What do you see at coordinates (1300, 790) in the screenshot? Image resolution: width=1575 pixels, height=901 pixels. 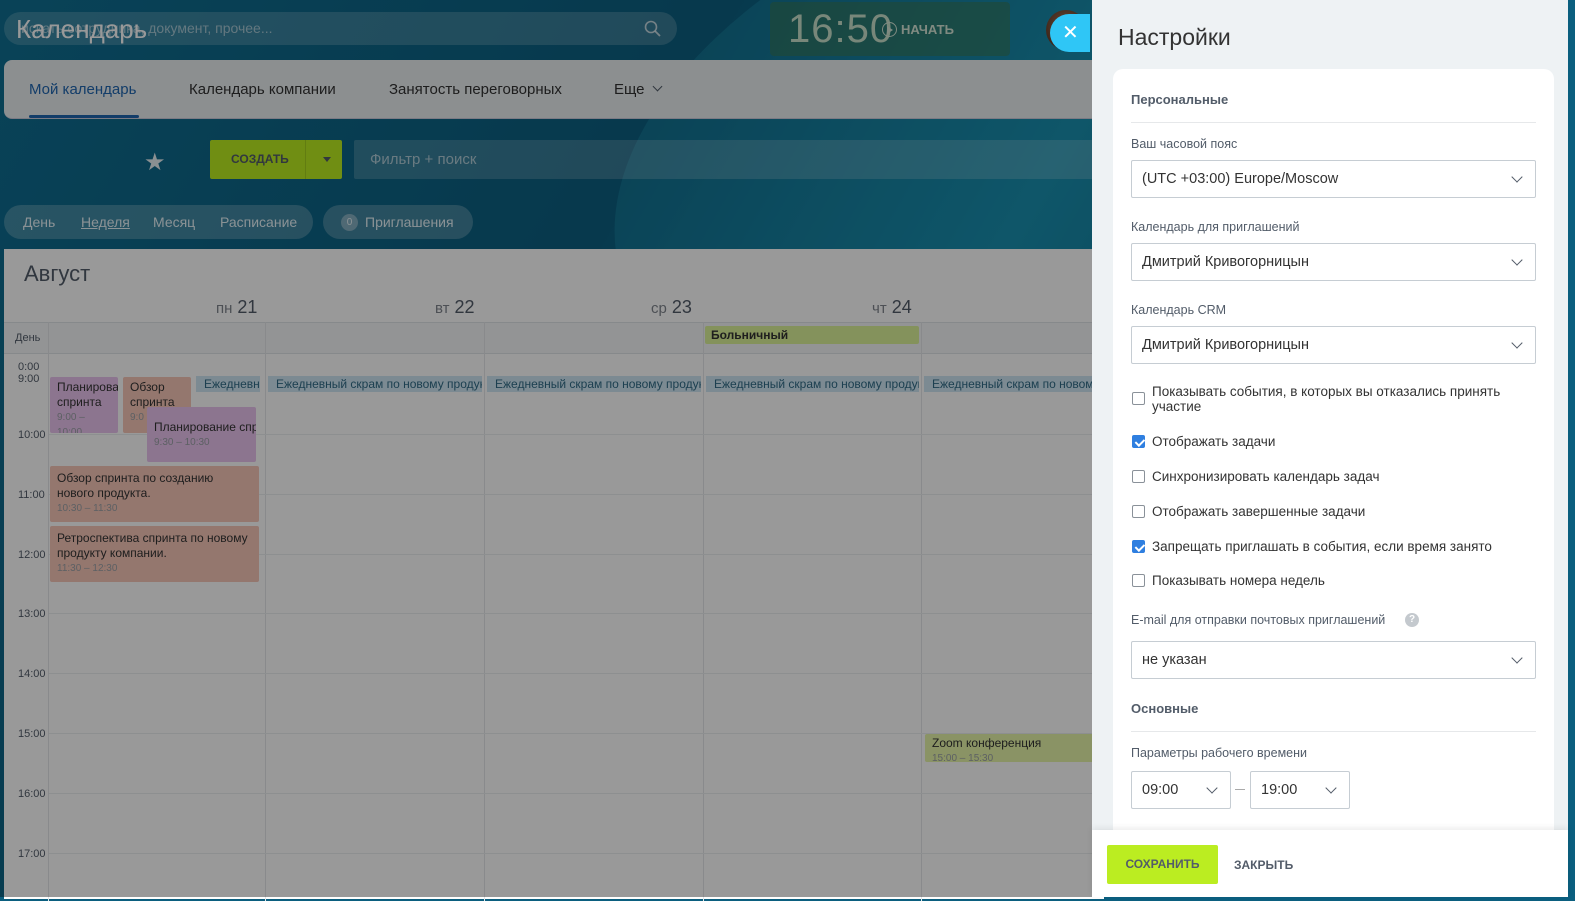 I see `work-end-select: 19:00` at bounding box center [1300, 790].